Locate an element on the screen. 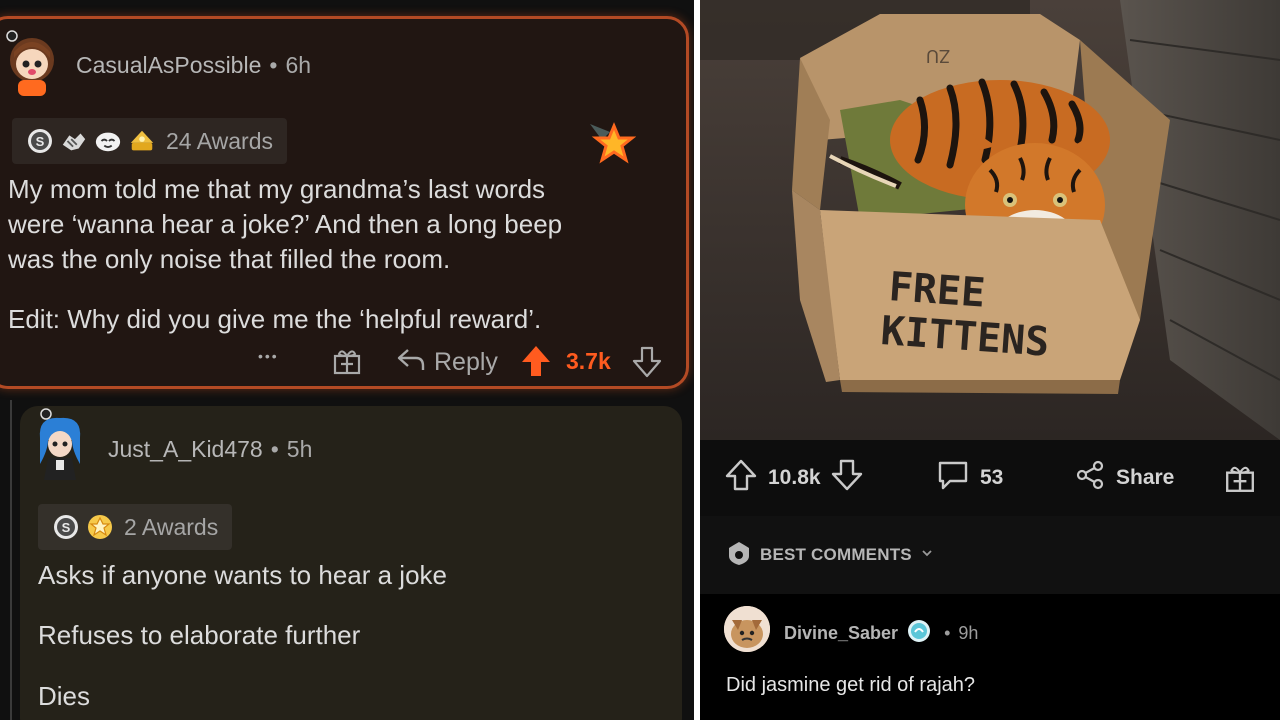 The image size is (1280, 720). post-vote-group: 10.8k is located at coordinates (793, 478).